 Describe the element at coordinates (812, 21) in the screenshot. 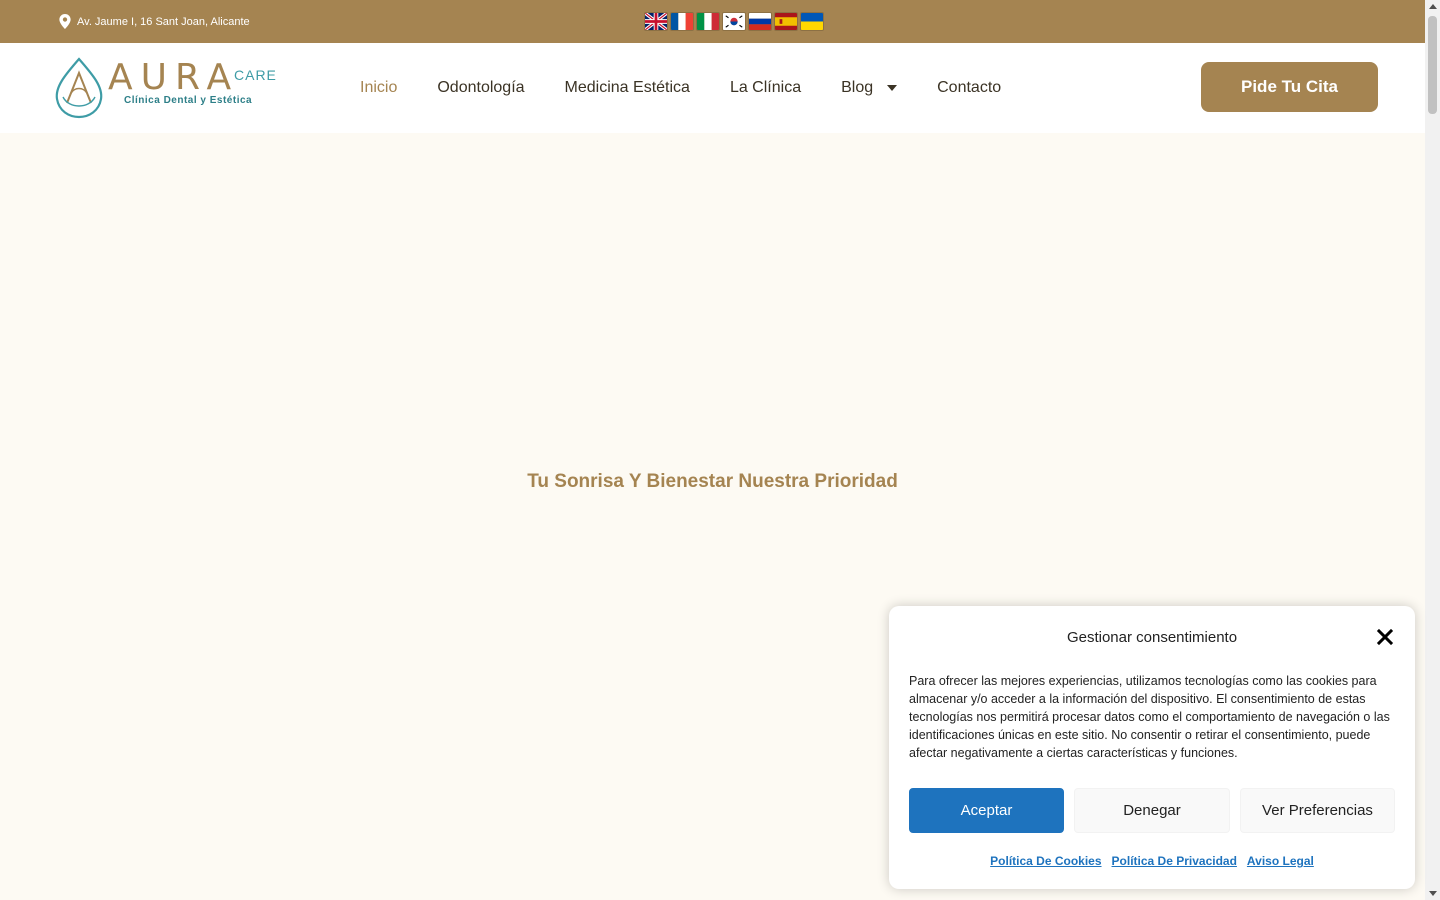

I see `flag-uk-icon` at that location.